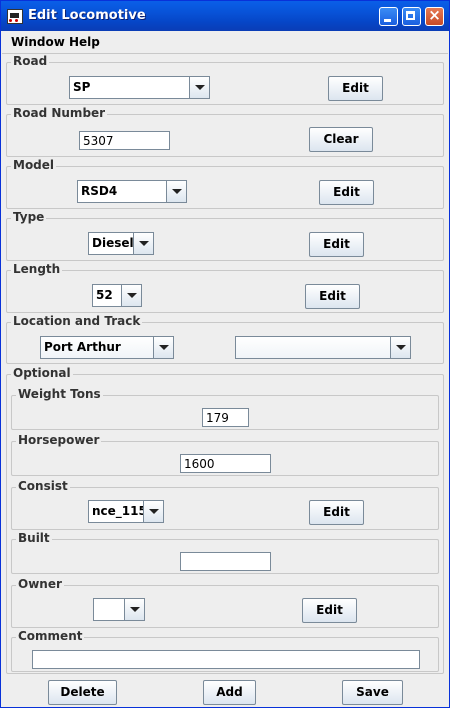 This screenshot has width=450, height=708. What do you see at coordinates (225, 463) in the screenshot?
I see `horsepower-input: 1600` at bounding box center [225, 463].